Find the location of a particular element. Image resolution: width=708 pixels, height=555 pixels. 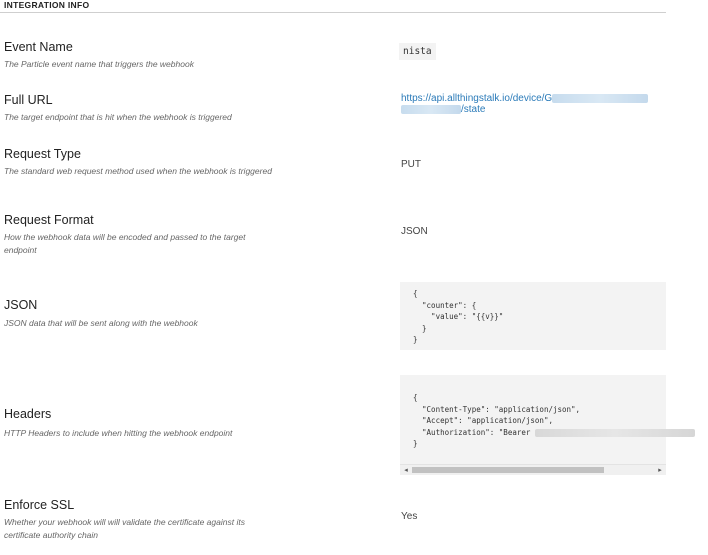

field-label: JSON is located at coordinates (21, 305).